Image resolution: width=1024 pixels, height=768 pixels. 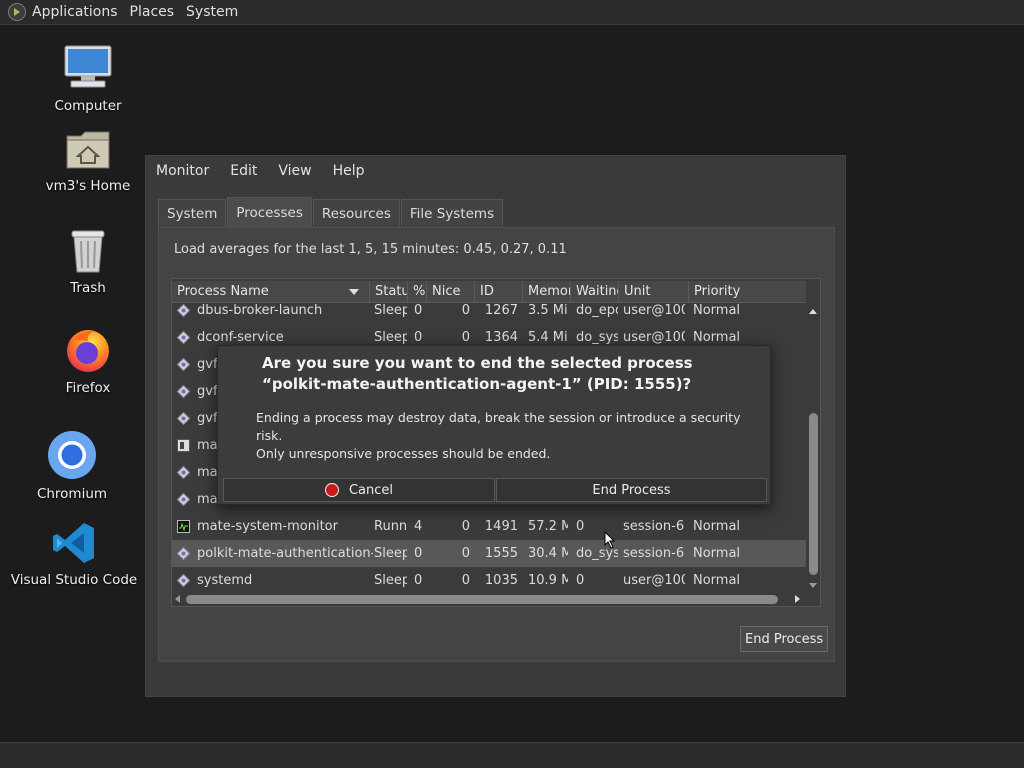 I want to click on tab-system: System, so click(x=192, y=213).